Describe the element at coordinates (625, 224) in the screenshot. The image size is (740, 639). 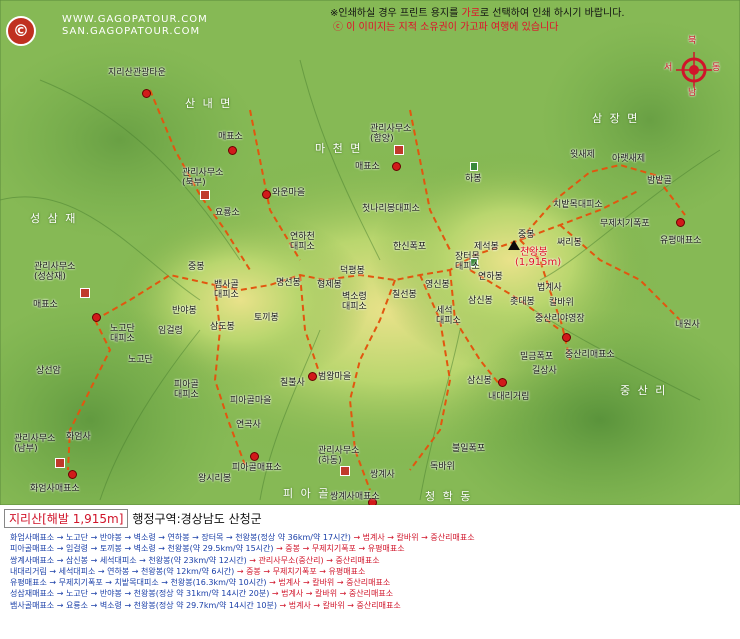
I see `place-mujechi: 무제치기폭포` at that location.